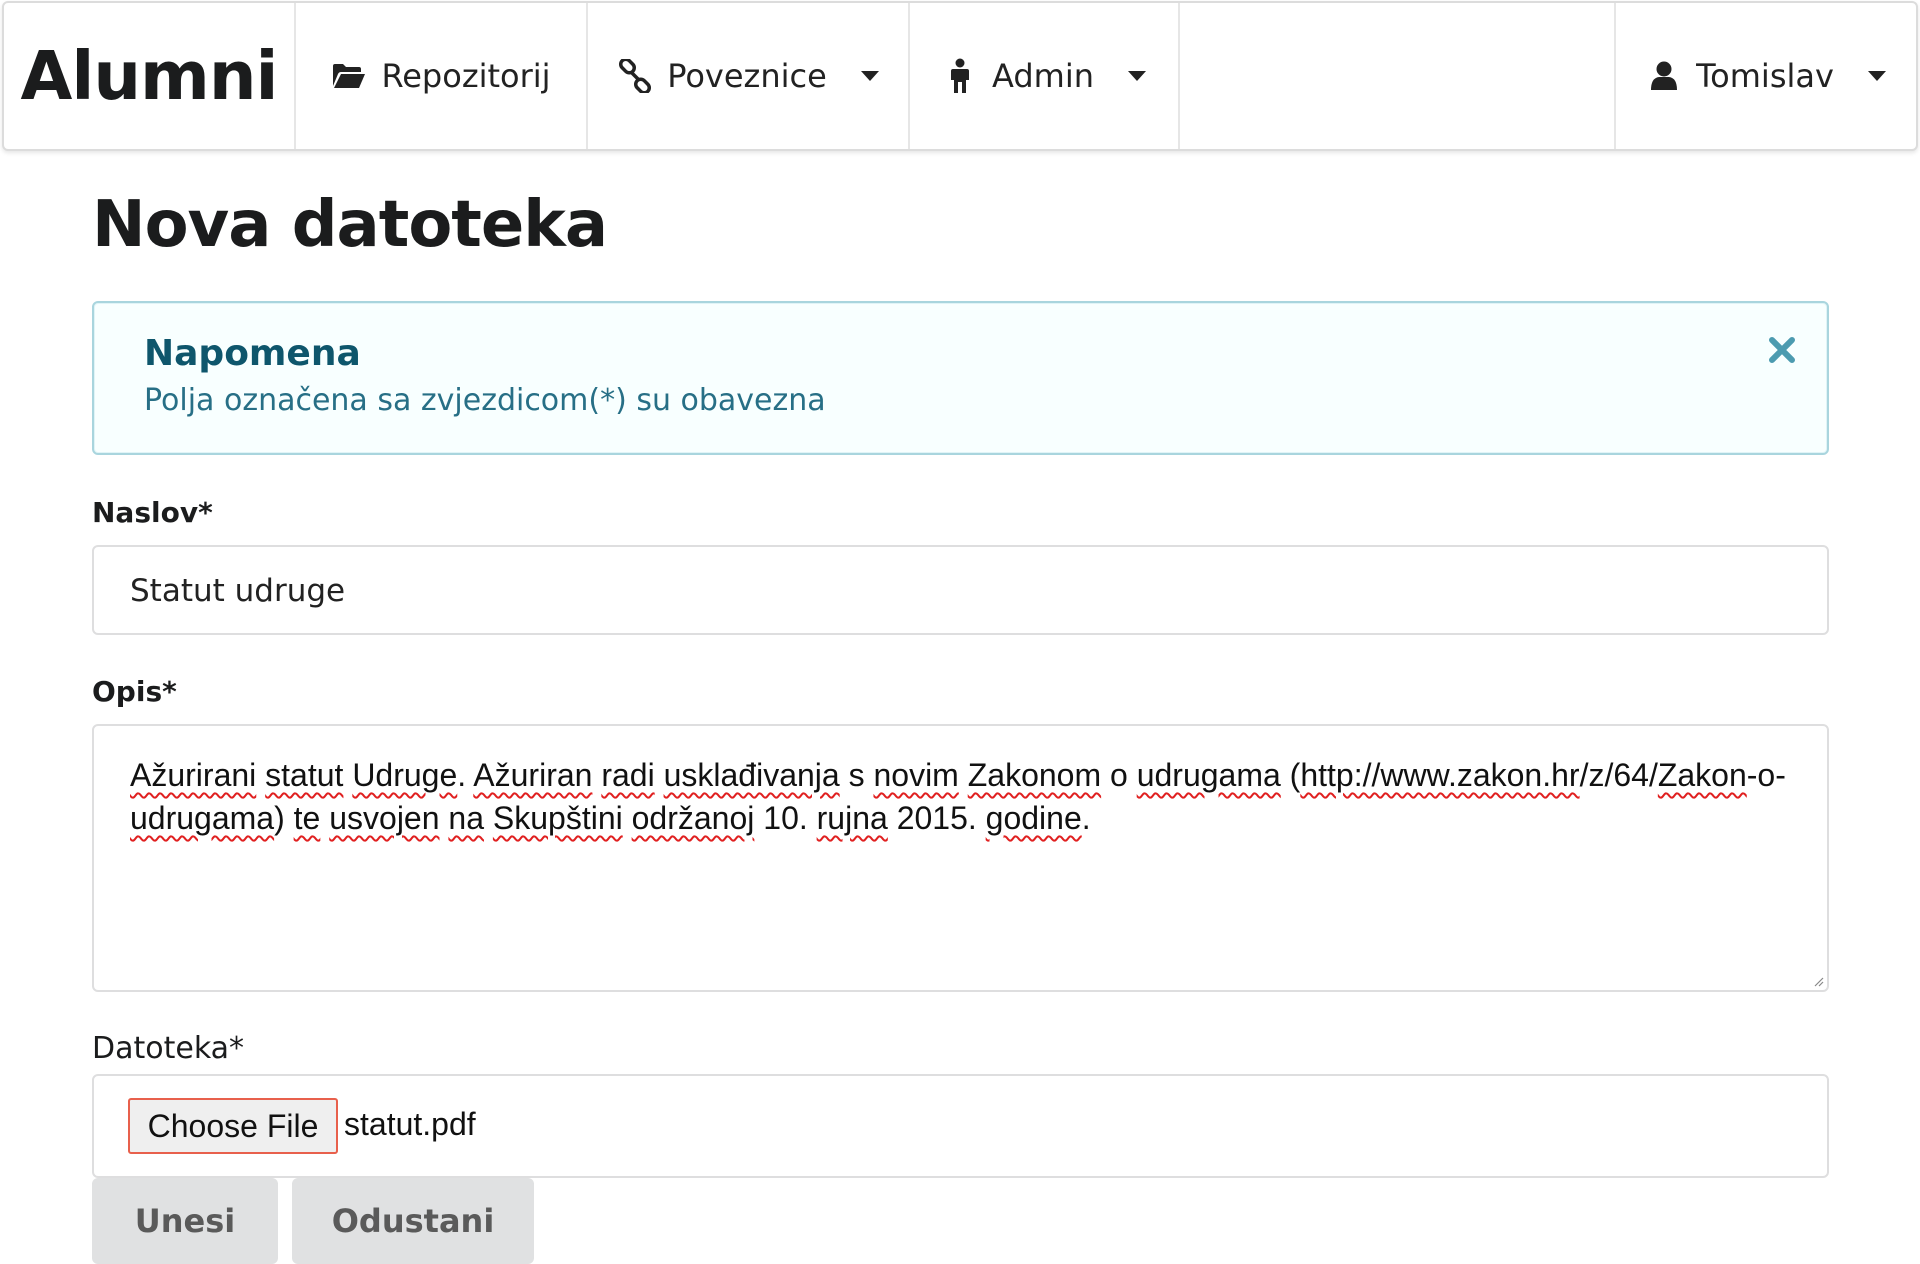  Describe the element at coordinates (785, 818) in the screenshot. I see `description-text: 10.` at that location.